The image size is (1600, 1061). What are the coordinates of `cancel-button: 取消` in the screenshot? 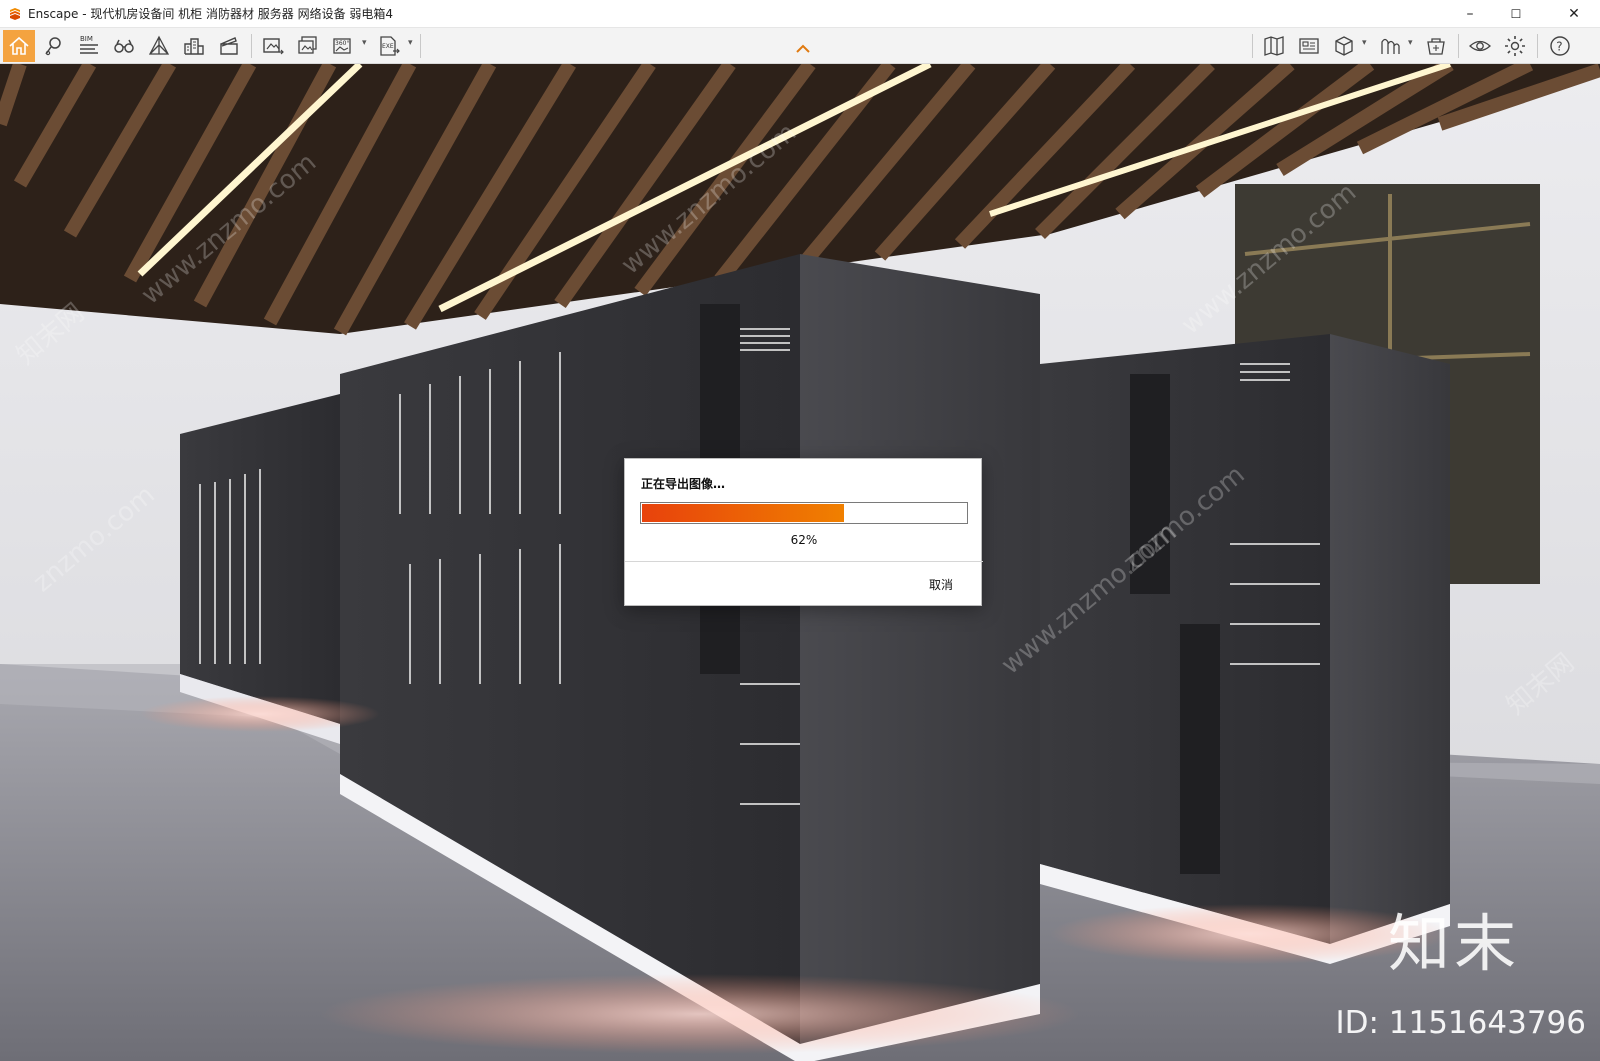 It's located at (941, 584).